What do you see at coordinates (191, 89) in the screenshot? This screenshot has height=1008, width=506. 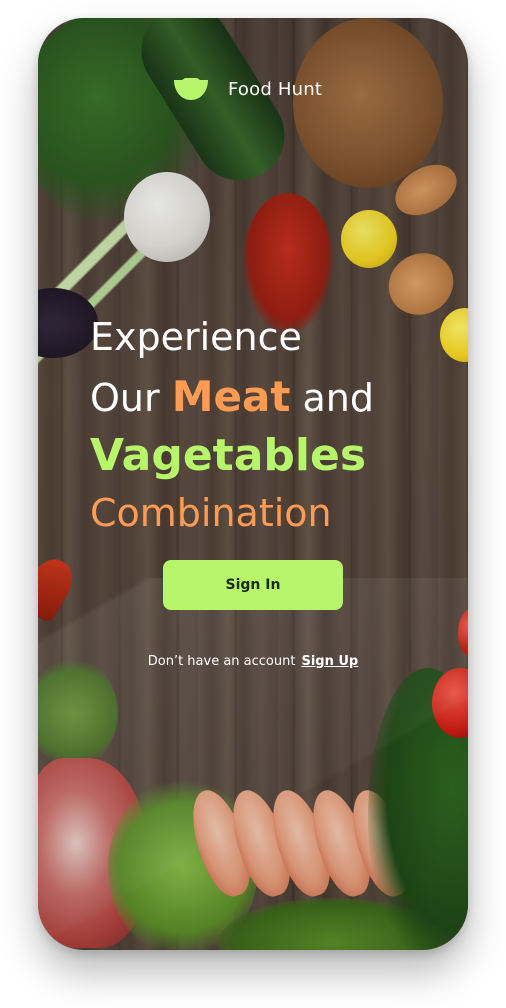 I see `bowl-icon` at bounding box center [191, 89].